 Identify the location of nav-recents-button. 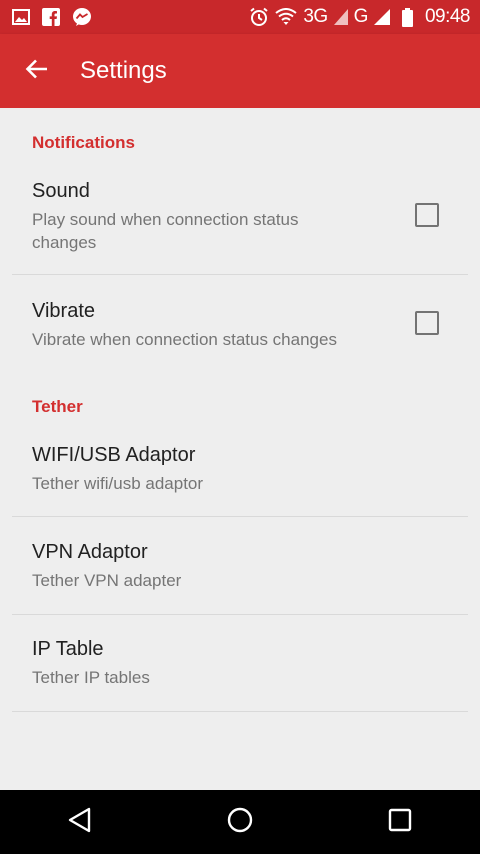
(400, 822).